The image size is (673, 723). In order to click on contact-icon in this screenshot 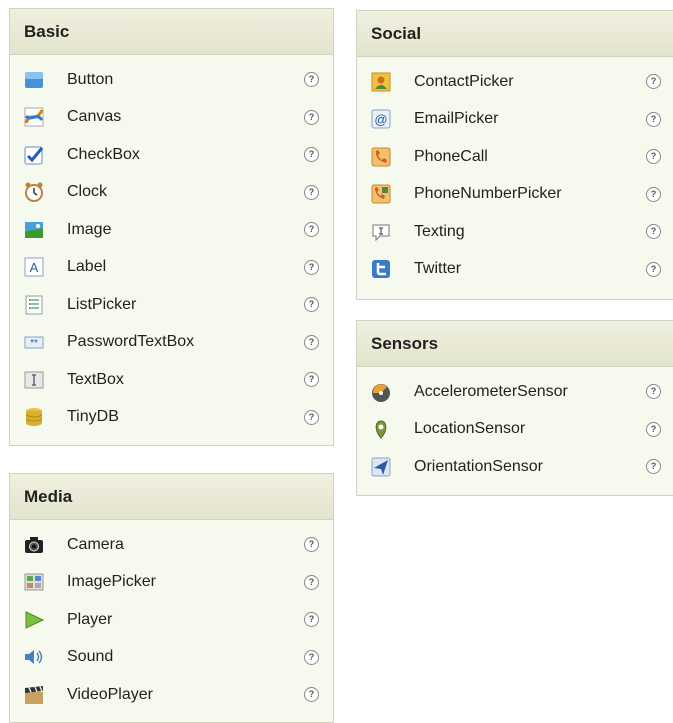, I will do `click(381, 82)`.